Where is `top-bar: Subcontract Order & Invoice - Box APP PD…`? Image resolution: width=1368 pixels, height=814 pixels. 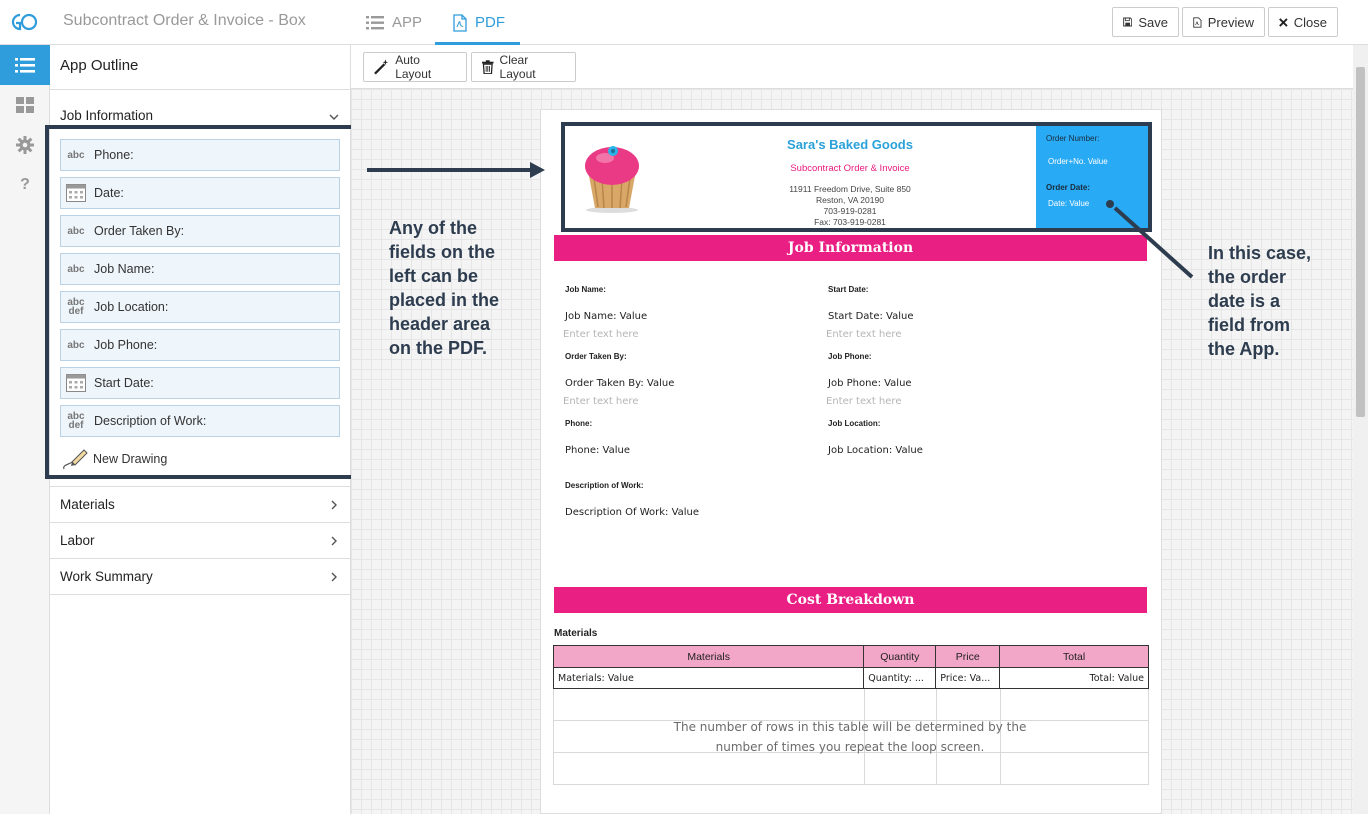 top-bar: Subcontract Order & Invoice - Box APP PD… is located at coordinates (684, 22).